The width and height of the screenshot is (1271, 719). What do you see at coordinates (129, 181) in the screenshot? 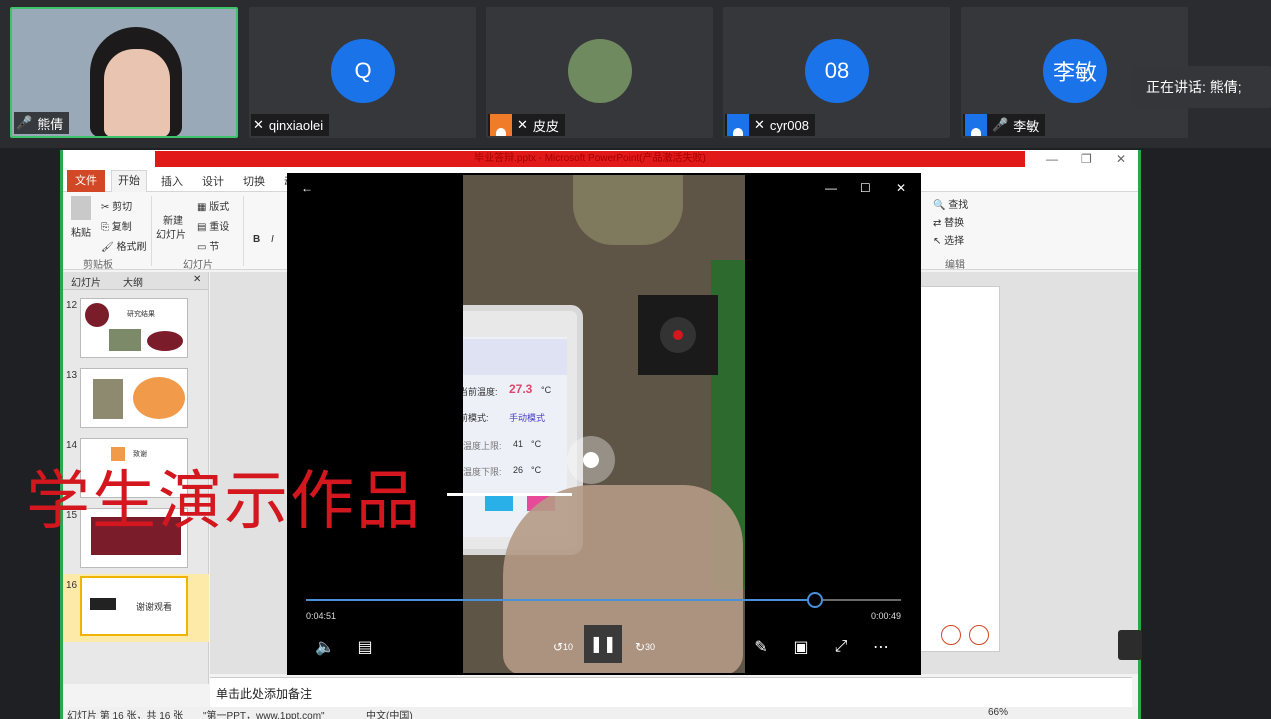
I see `tab-home: 开始` at bounding box center [129, 181].